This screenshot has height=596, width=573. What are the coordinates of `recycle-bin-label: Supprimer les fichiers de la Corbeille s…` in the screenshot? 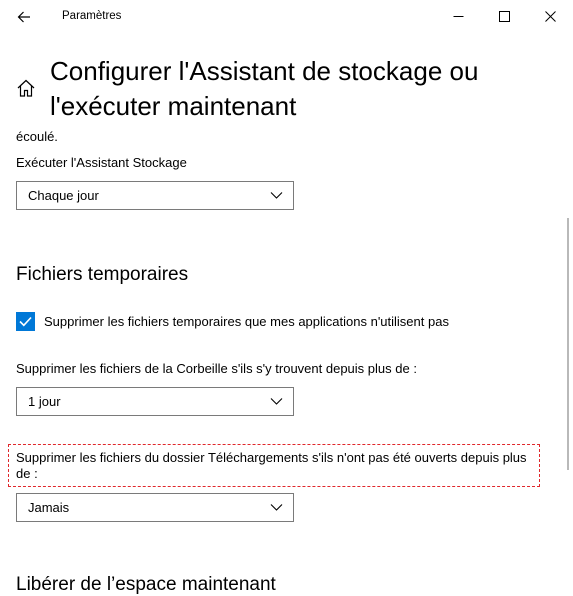 It's located at (216, 368).